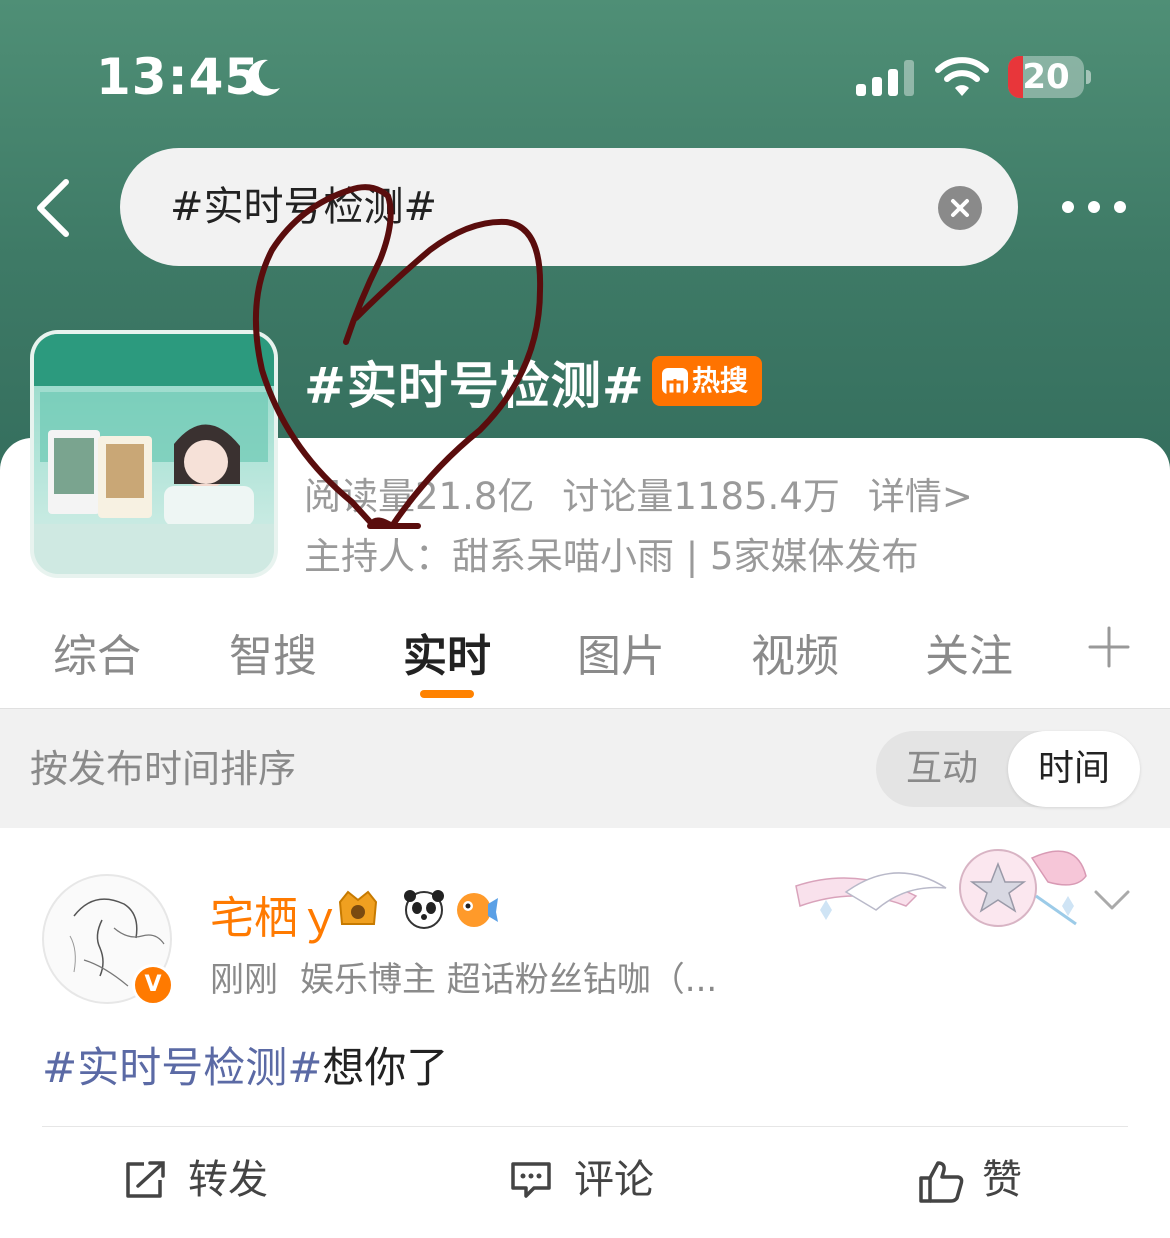  What do you see at coordinates (1074, 769) in the screenshot?
I see `sort-option-time: 时间` at bounding box center [1074, 769].